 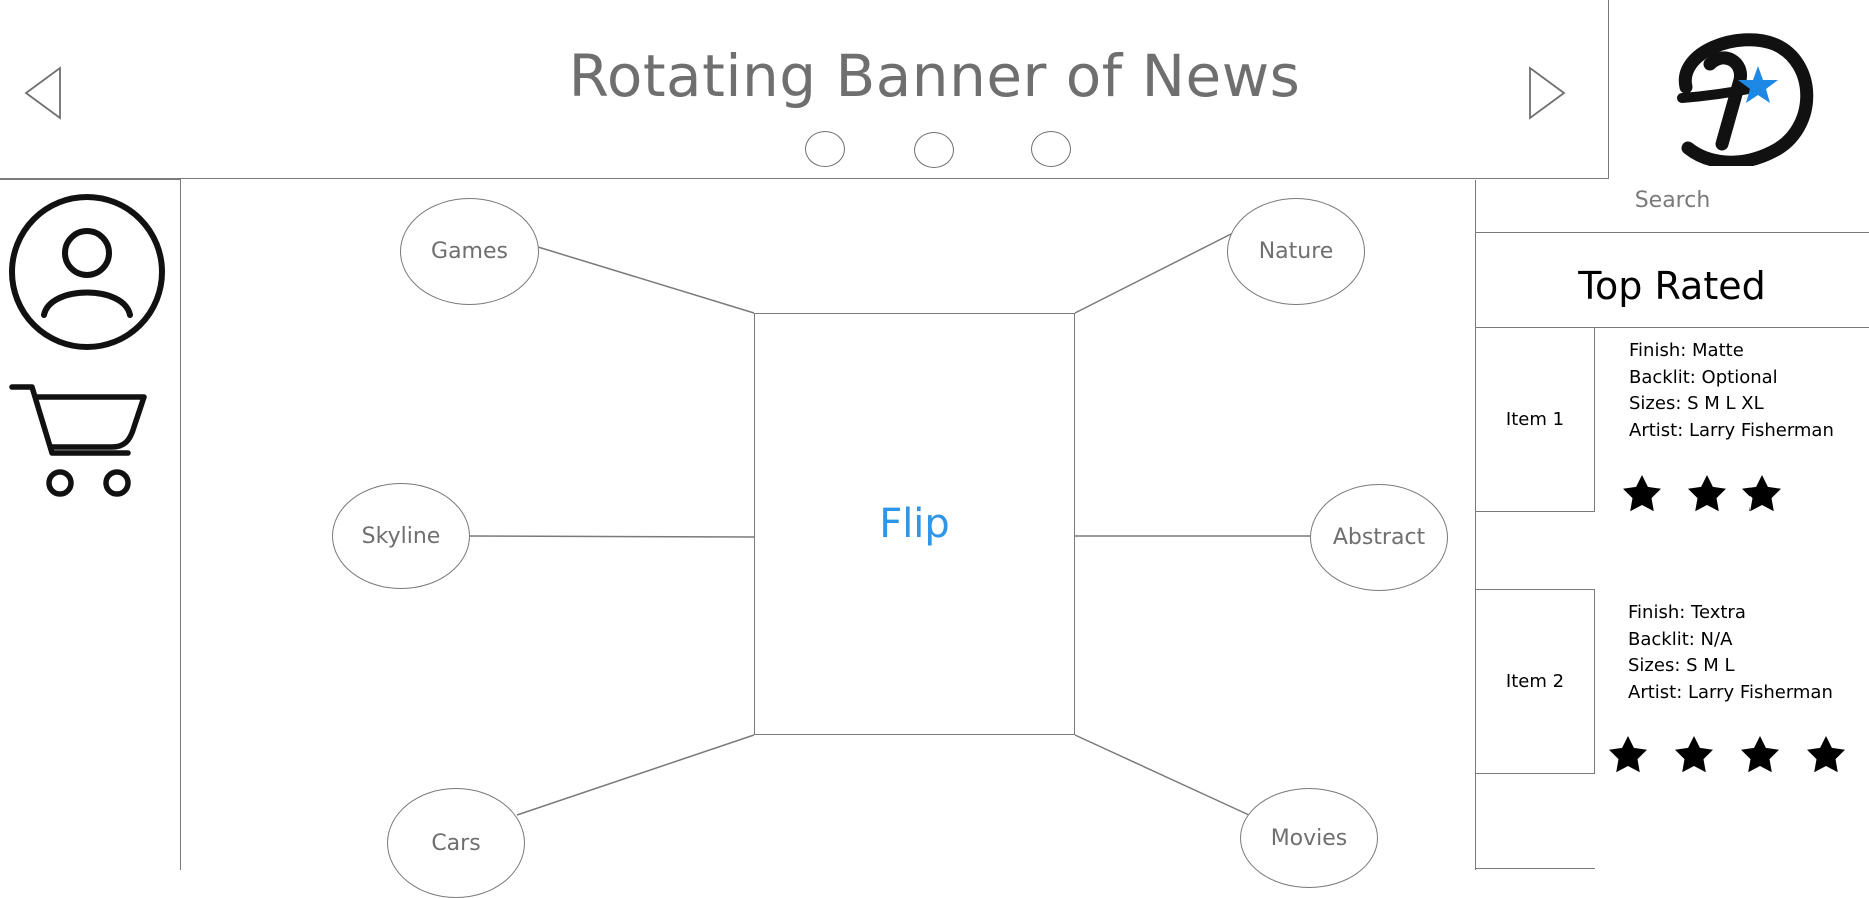 What do you see at coordinates (456, 843) in the screenshot?
I see `category-cars: Cars` at bounding box center [456, 843].